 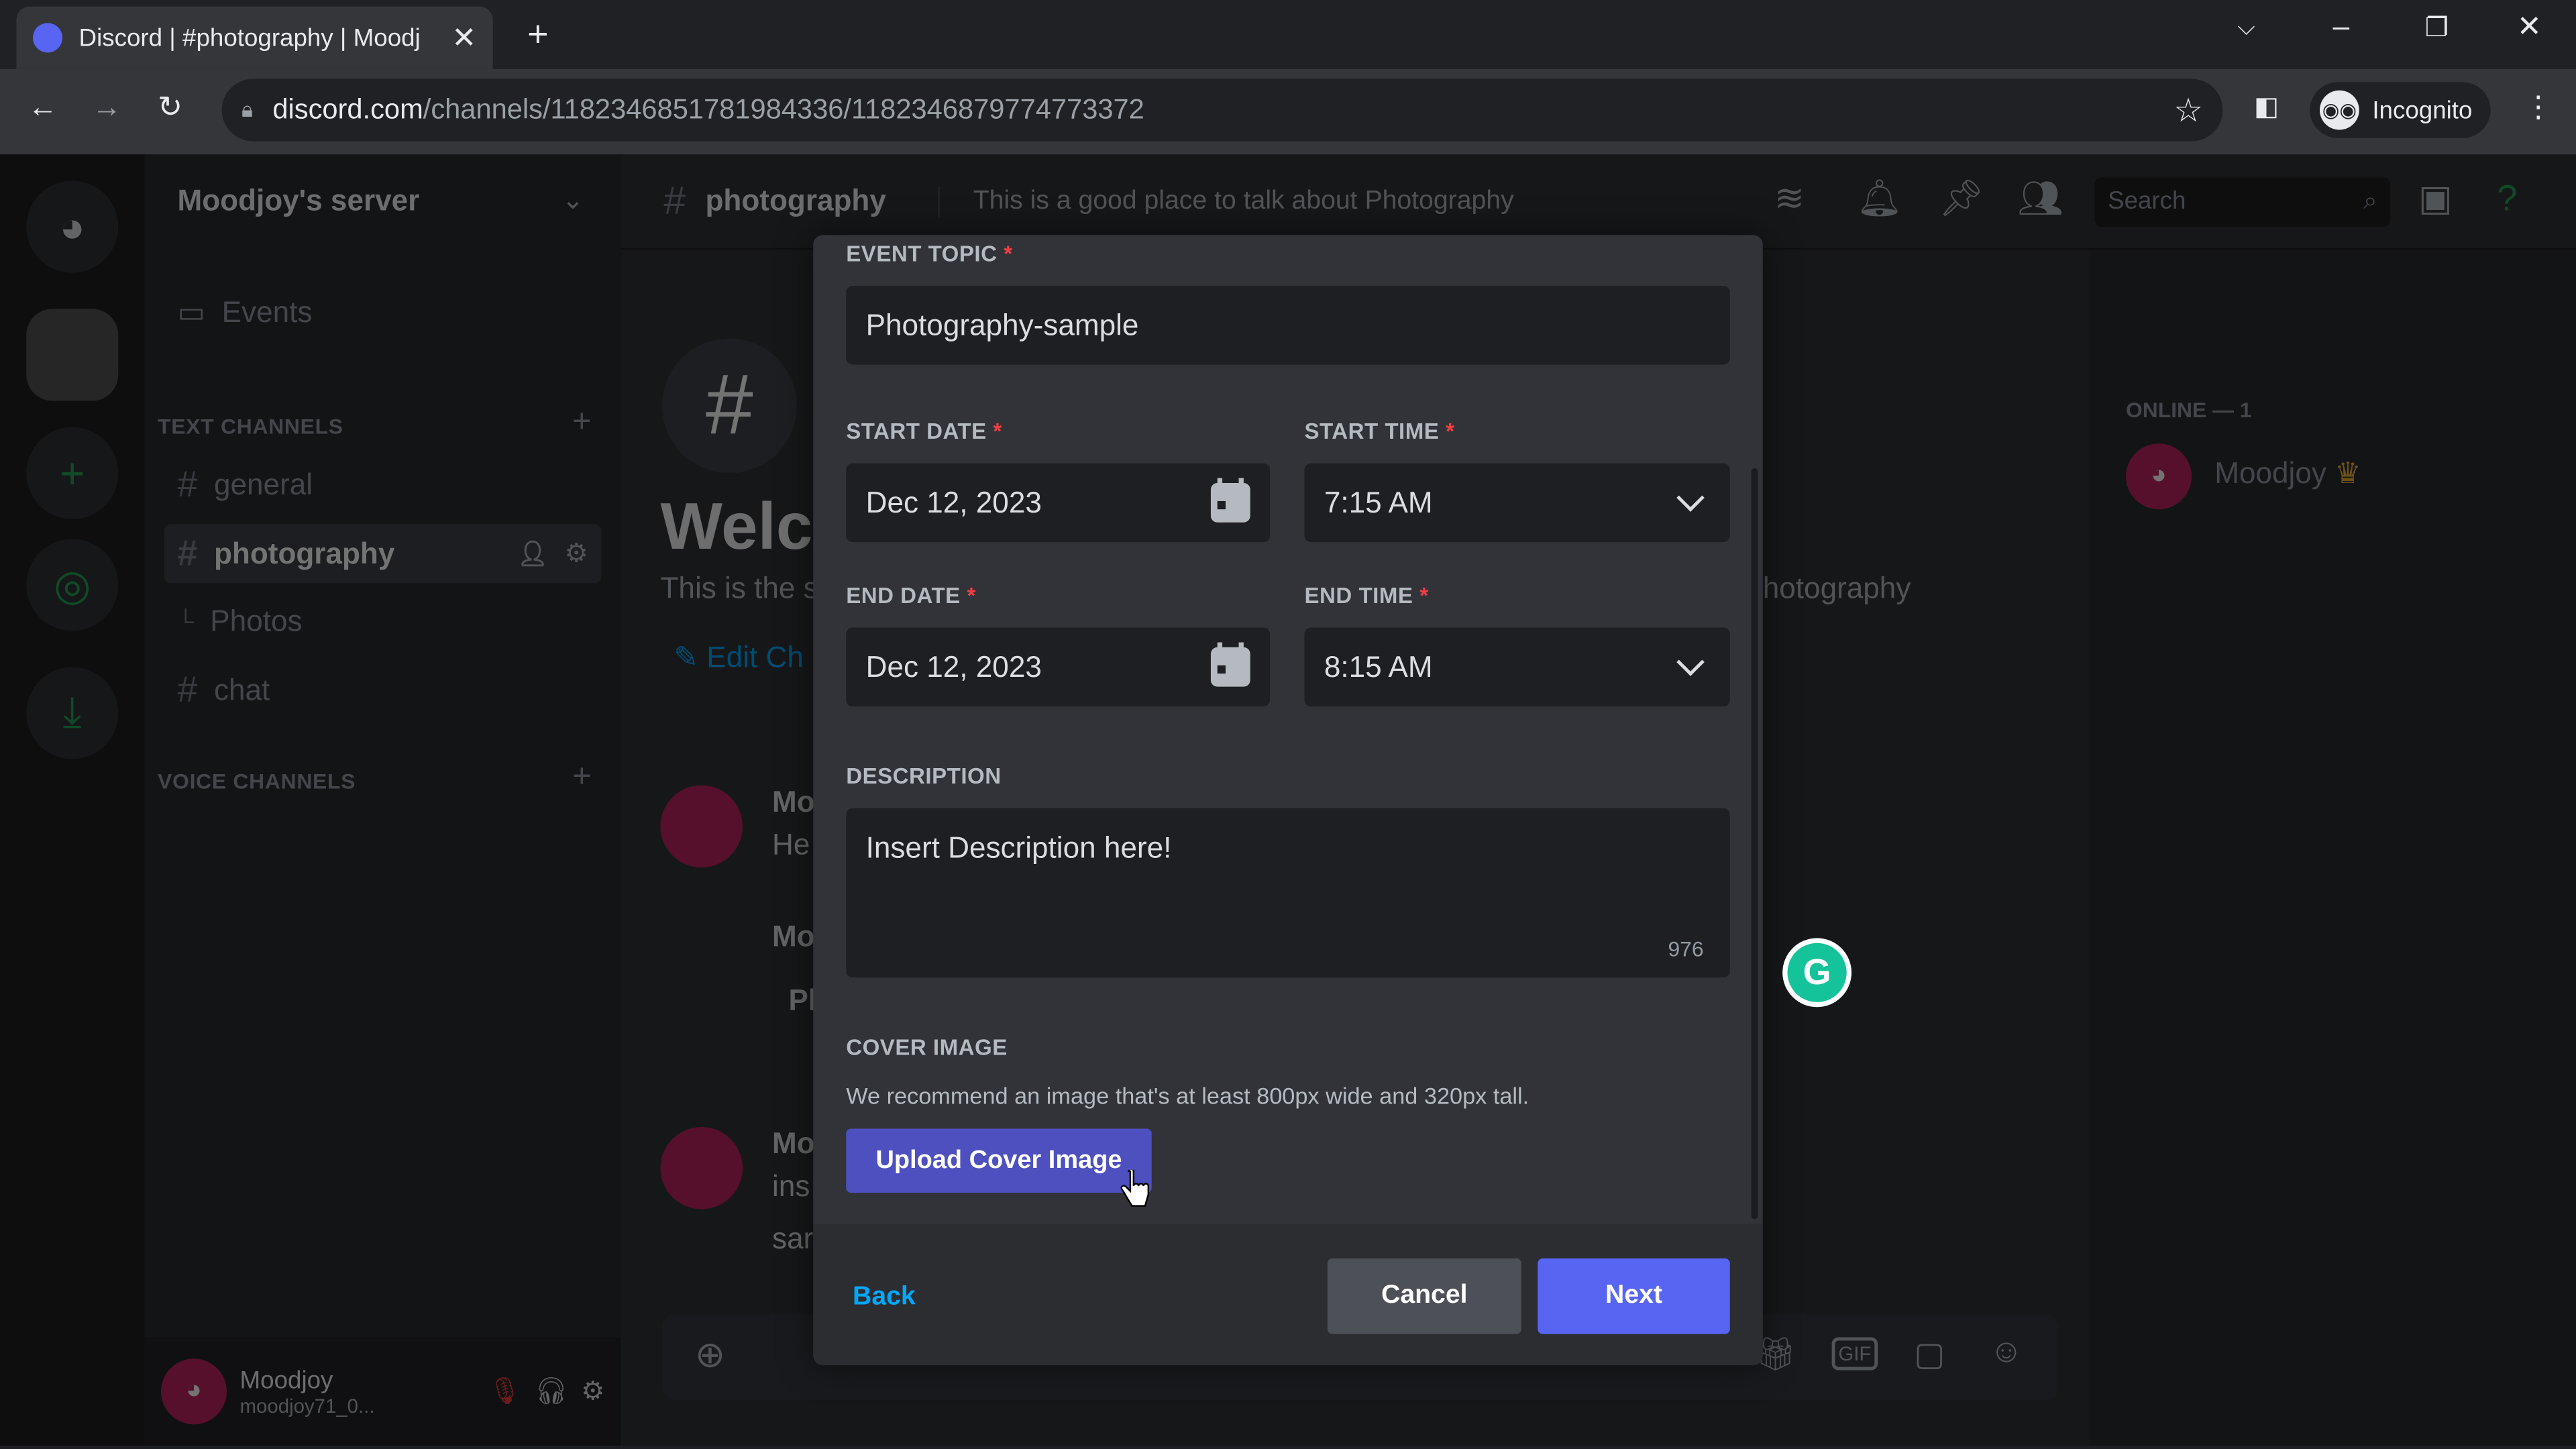 I want to click on event-topic-label: EVENT TOPIC *, so click(x=929, y=253).